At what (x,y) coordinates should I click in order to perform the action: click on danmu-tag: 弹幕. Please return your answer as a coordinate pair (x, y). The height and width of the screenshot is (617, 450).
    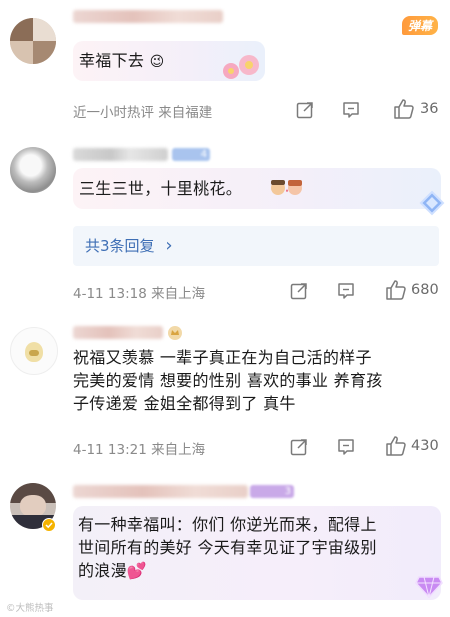
    Looking at the image, I should click on (420, 25).